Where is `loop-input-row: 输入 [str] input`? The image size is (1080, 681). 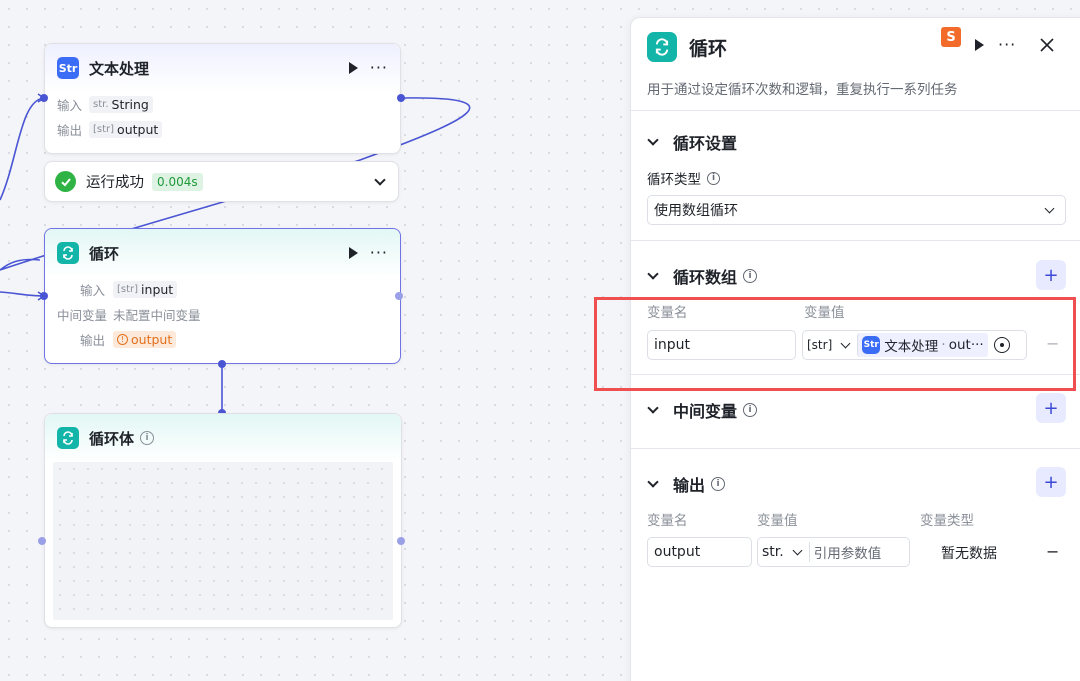
loop-input-row: 输入 [str] input is located at coordinates (222, 289).